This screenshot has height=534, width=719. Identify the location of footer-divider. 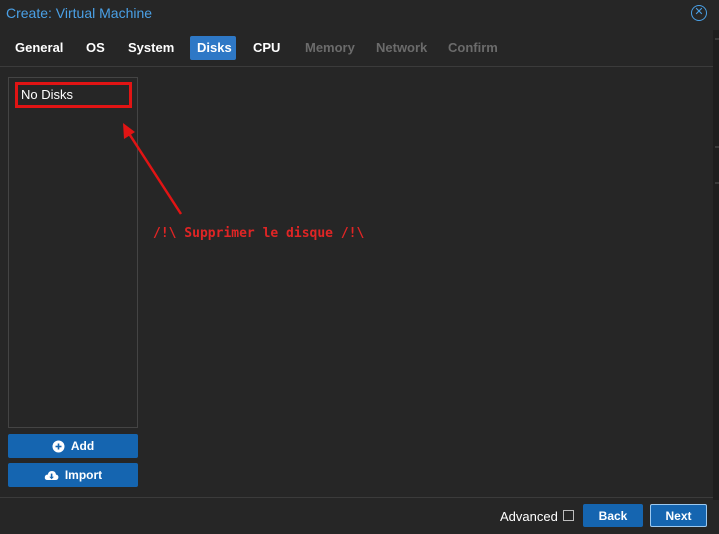
(356, 497).